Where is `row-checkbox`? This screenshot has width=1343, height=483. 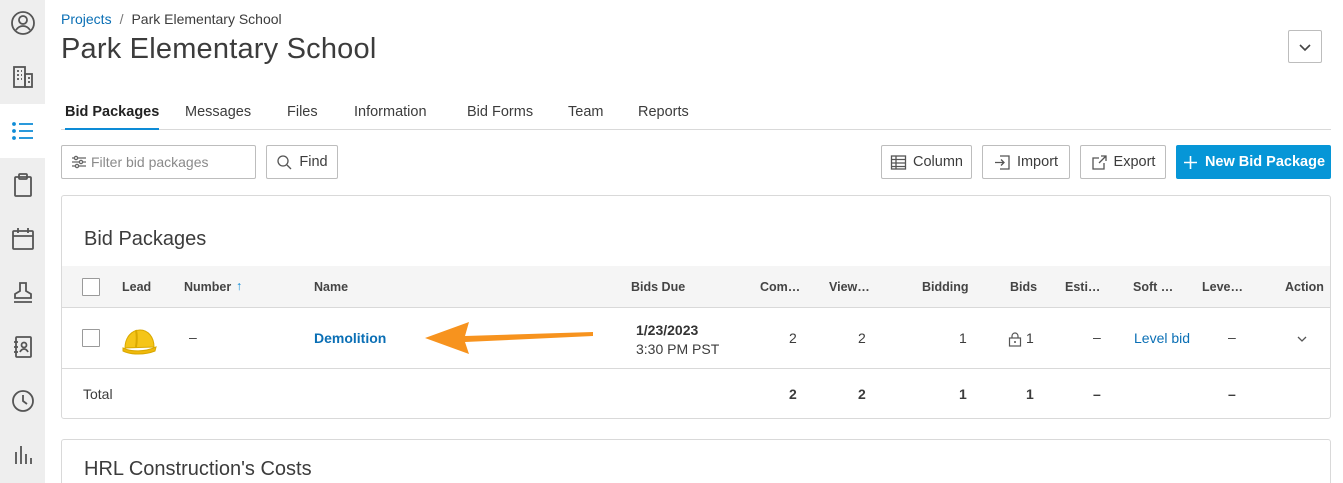 row-checkbox is located at coordinates (91, 338).